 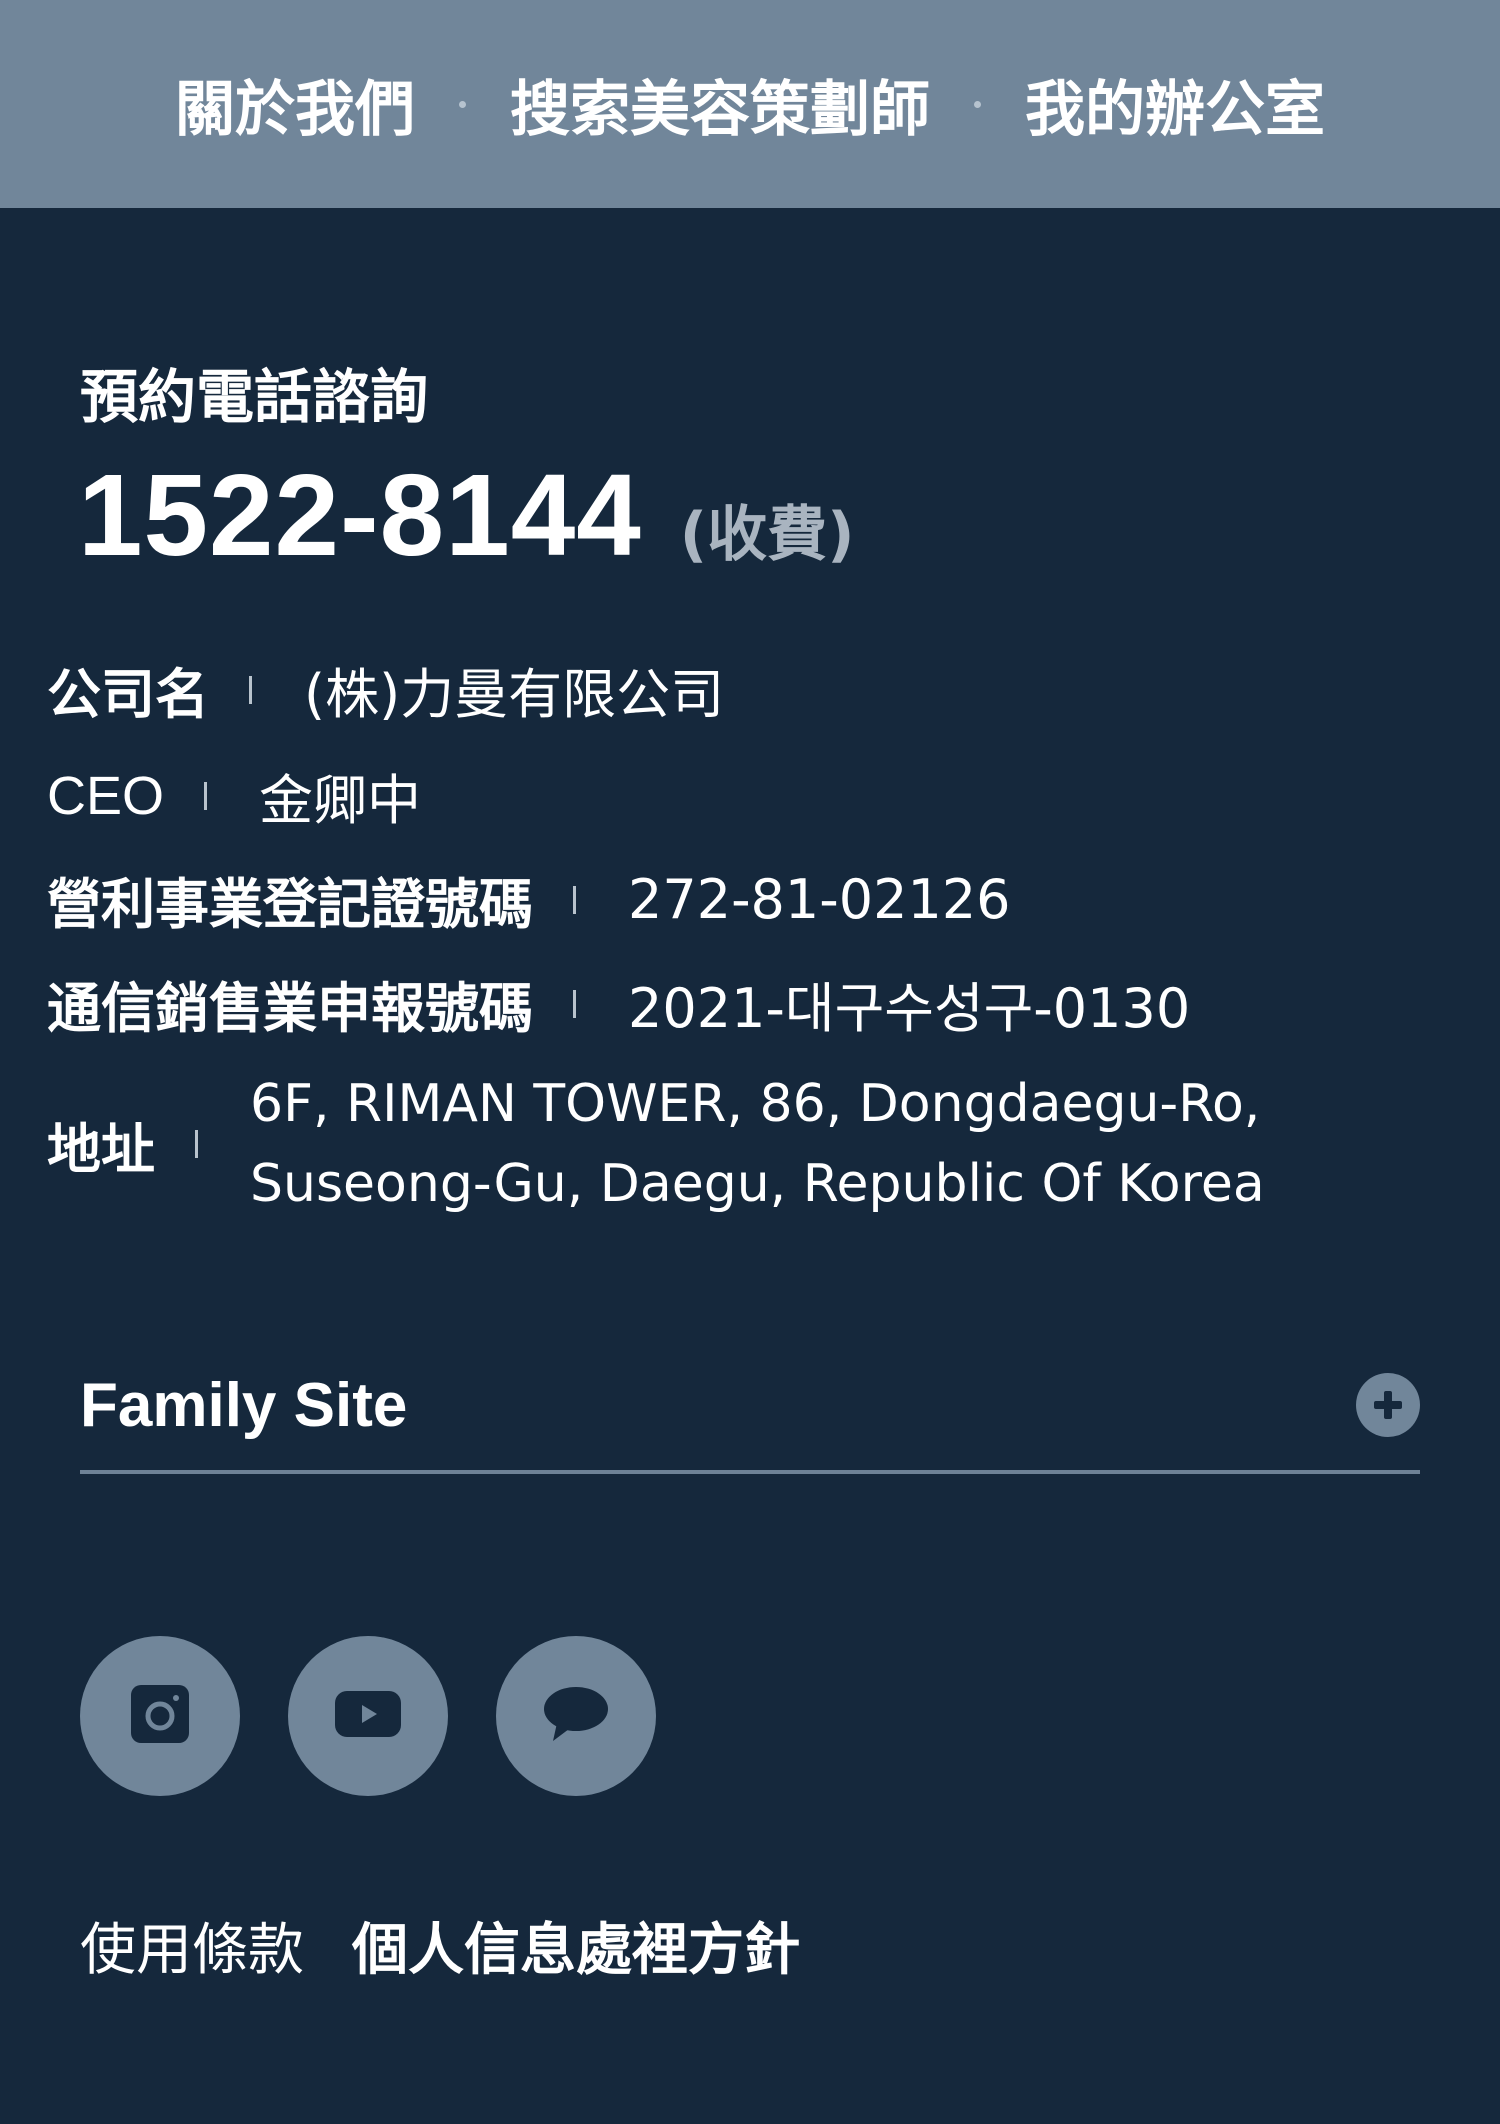 I want to click on company-name-row: 公司名 (株)力曼有限公司, so click(x=385, y=689).